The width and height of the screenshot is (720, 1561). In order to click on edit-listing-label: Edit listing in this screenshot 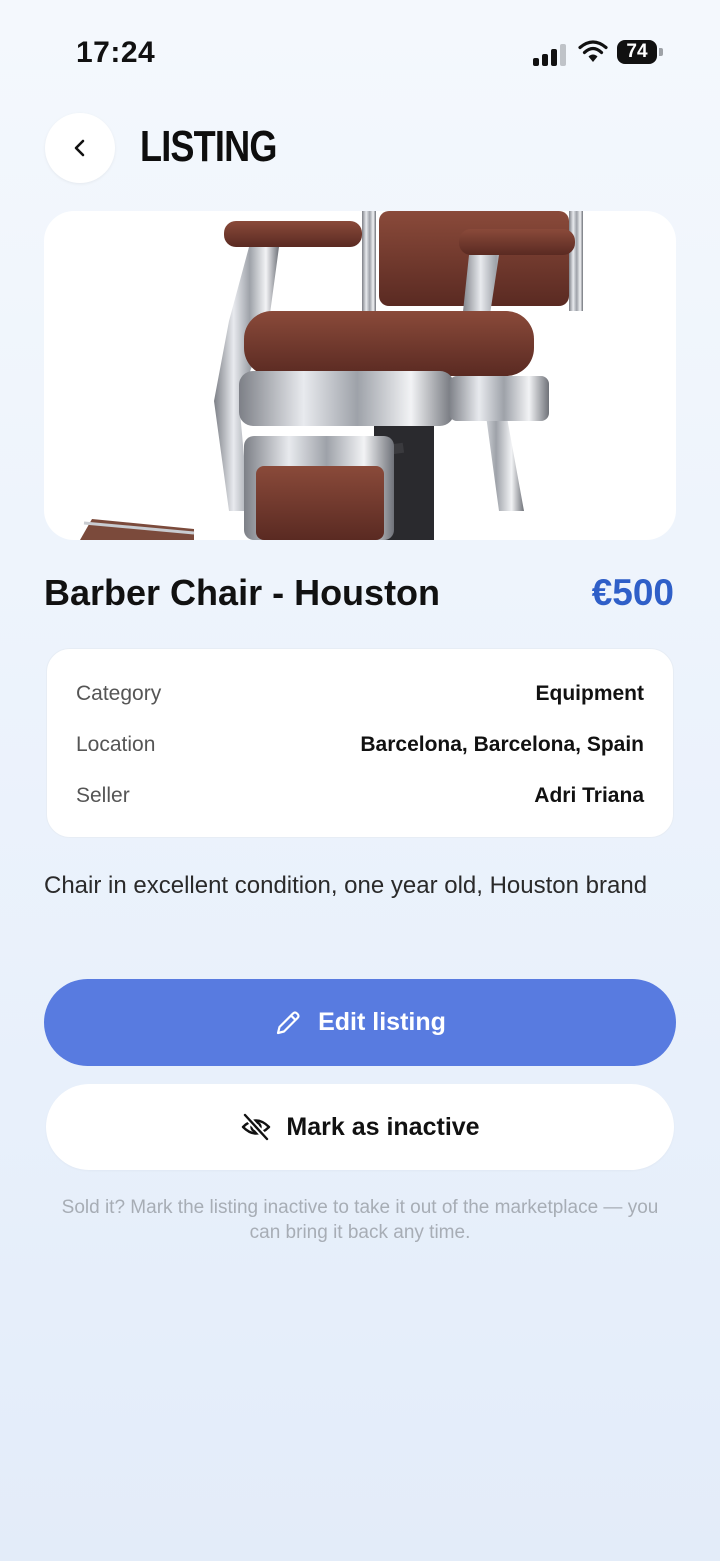, I will do `click(382, 1022)`.